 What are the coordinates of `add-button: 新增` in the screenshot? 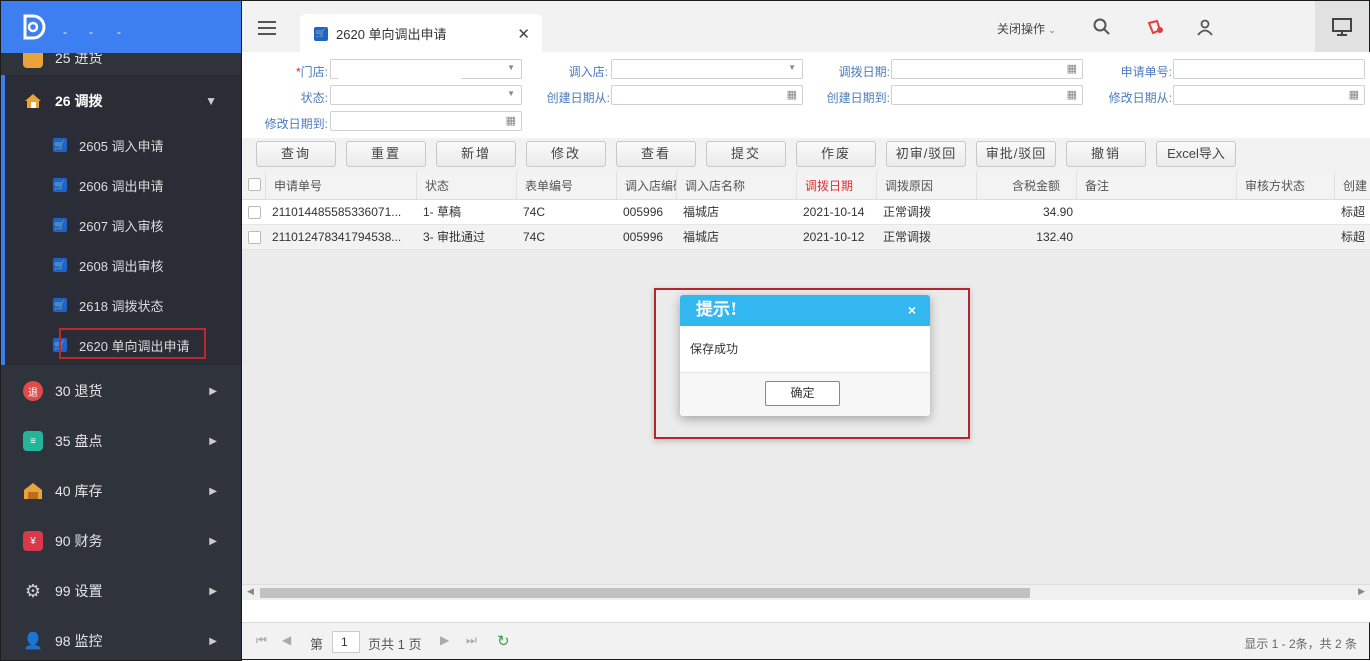 It's located at (476, 154).